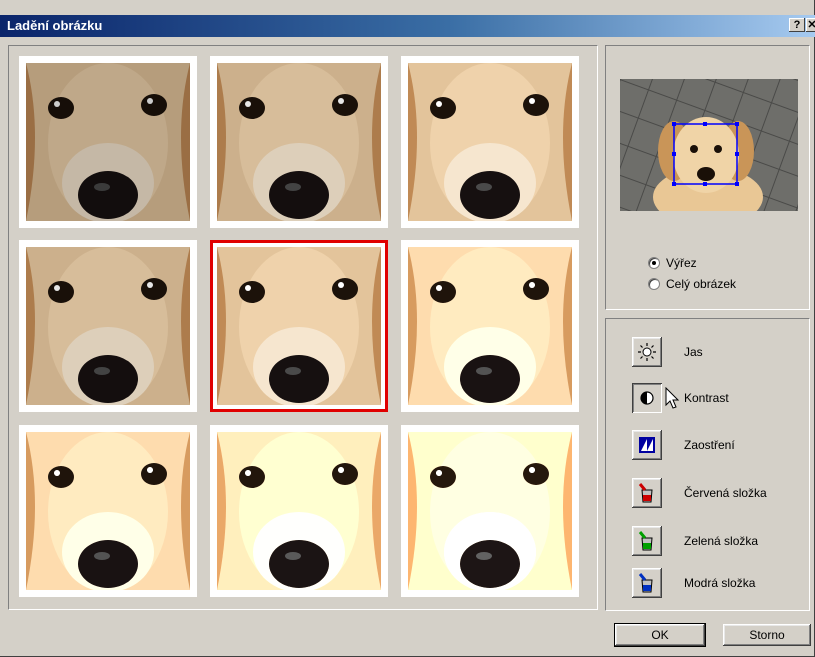 The height and width of the screenshot is (657, 815). Describe the element at coordinates (681, 263) in the screenshot. I see `cutout-label: Výřez` at that location.